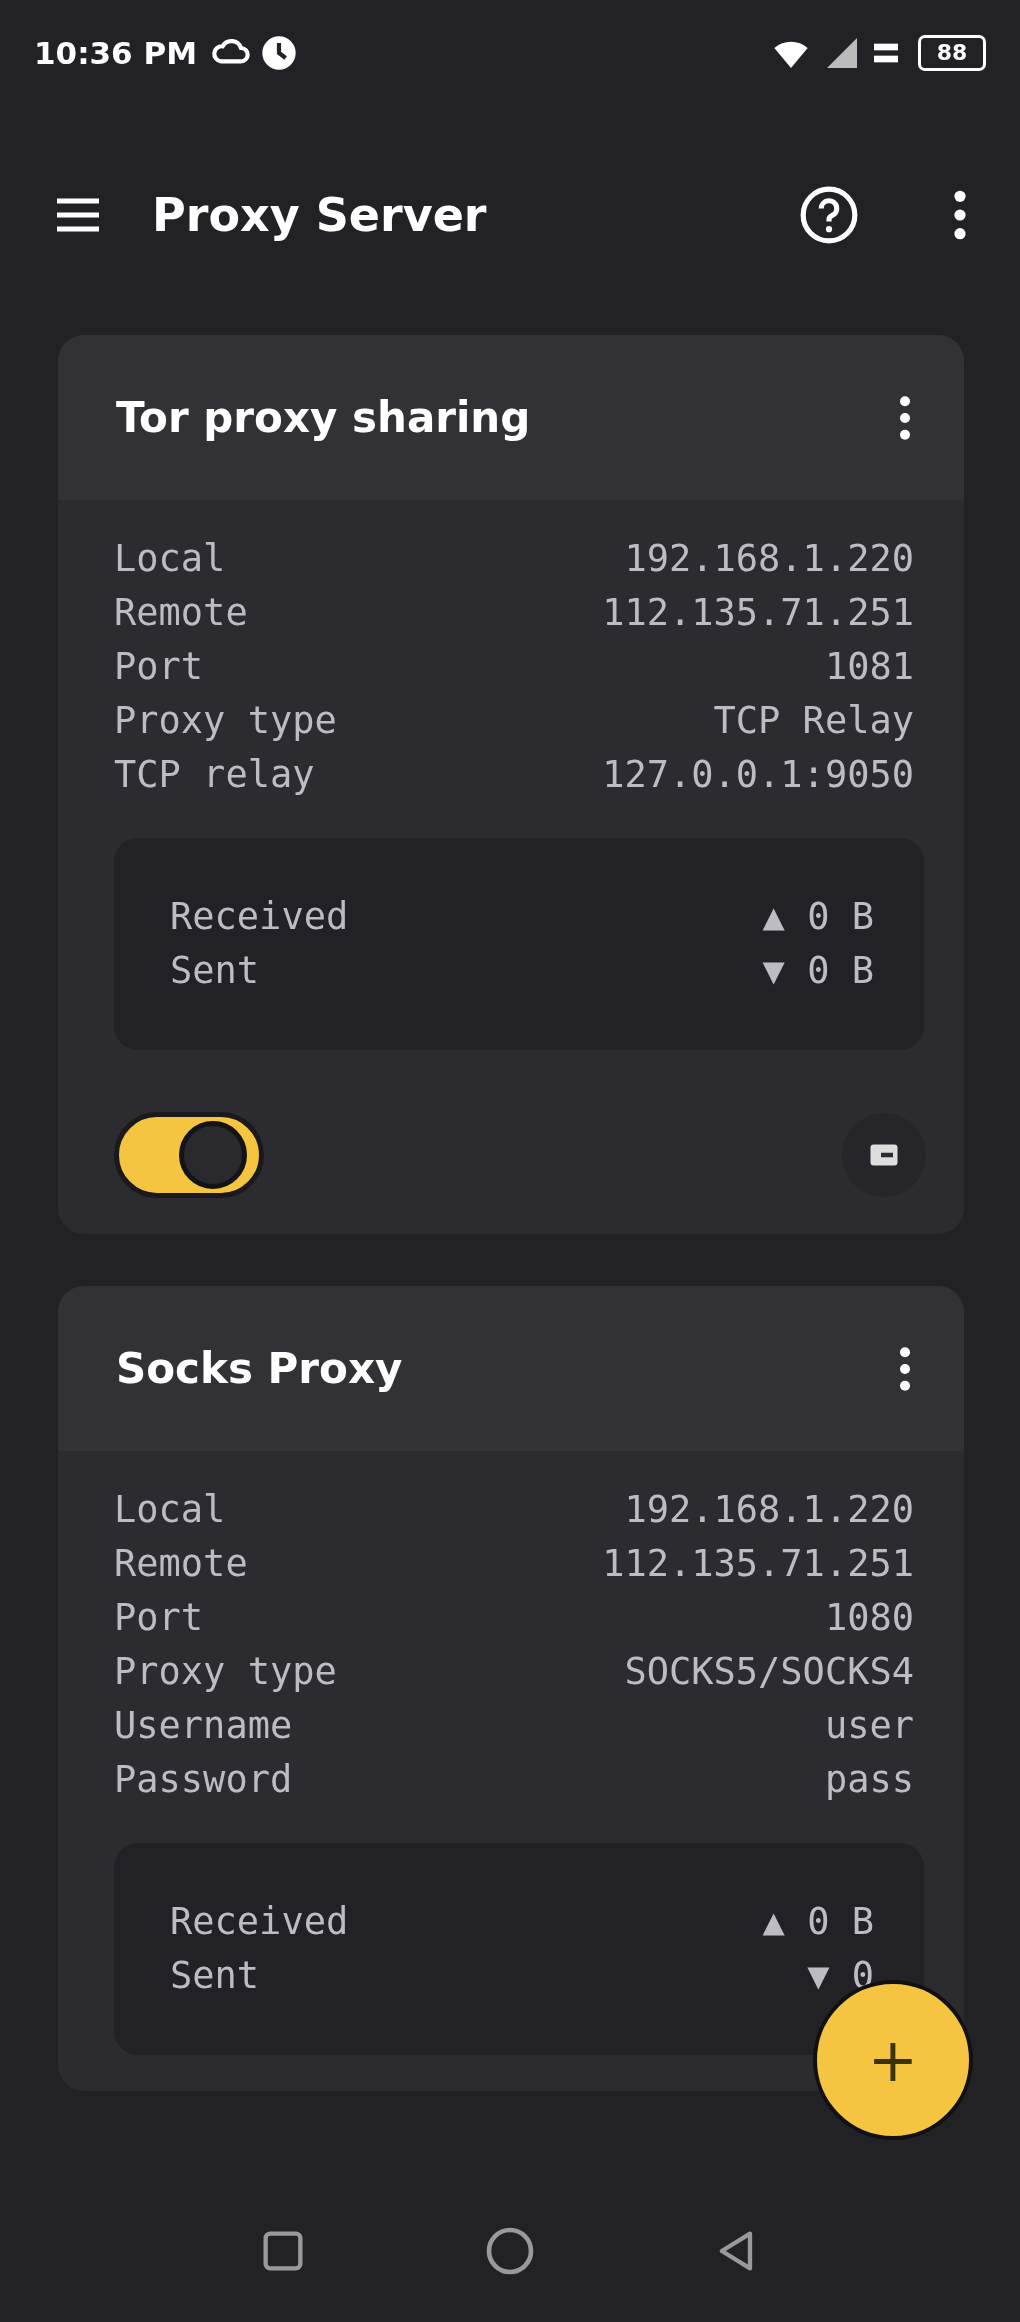 The width and height of the screenshot is (1020, 2322). What do you see at coordinates (829, 215) in the screenshot?
I see `help-icon` at bounding box center [829, 215].